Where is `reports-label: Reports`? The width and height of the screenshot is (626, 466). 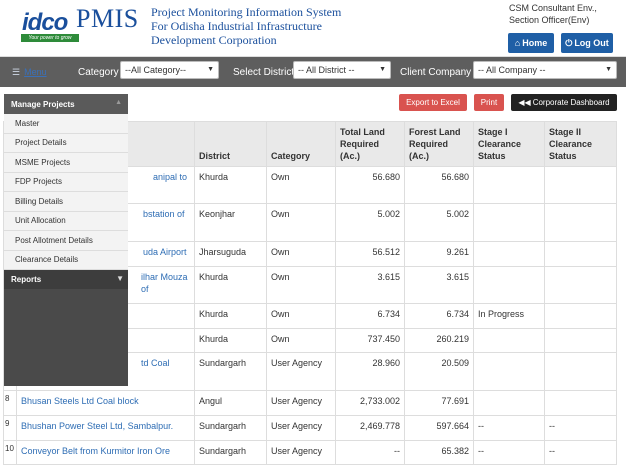
reports-label: Reports is located at coordinates (26, 279).